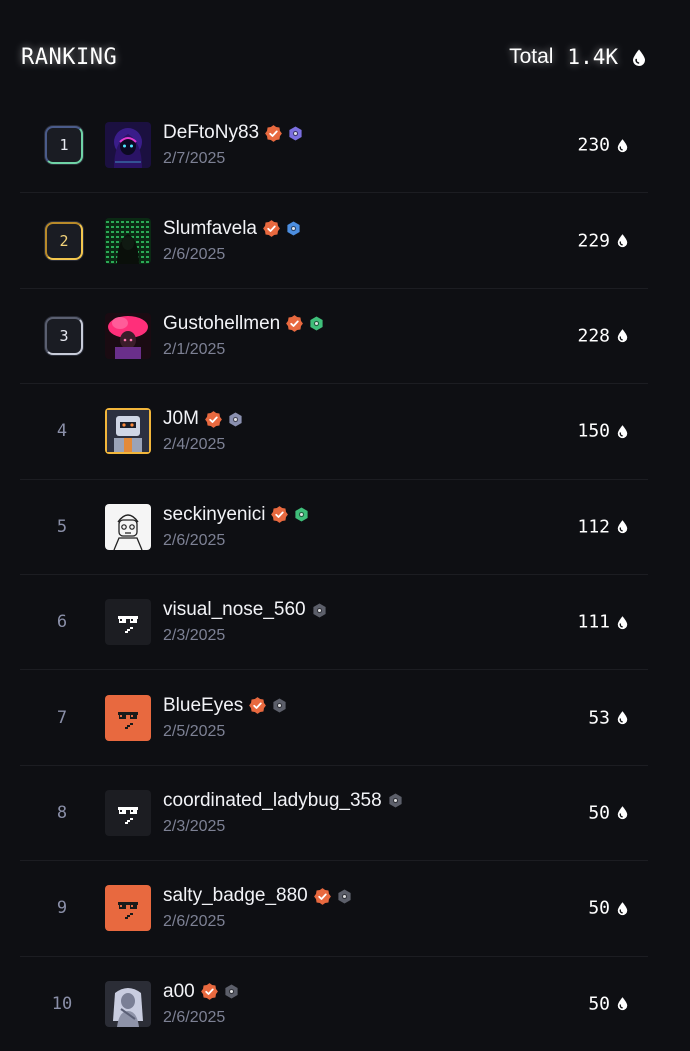 This screenshot has width=690, height=1051. What do you see at coordinates (334, 146) in the screenshot?
I see `ranking-row: 1 DeFtoNy83 2/7/2025 230` at bounding box center [334, 146].